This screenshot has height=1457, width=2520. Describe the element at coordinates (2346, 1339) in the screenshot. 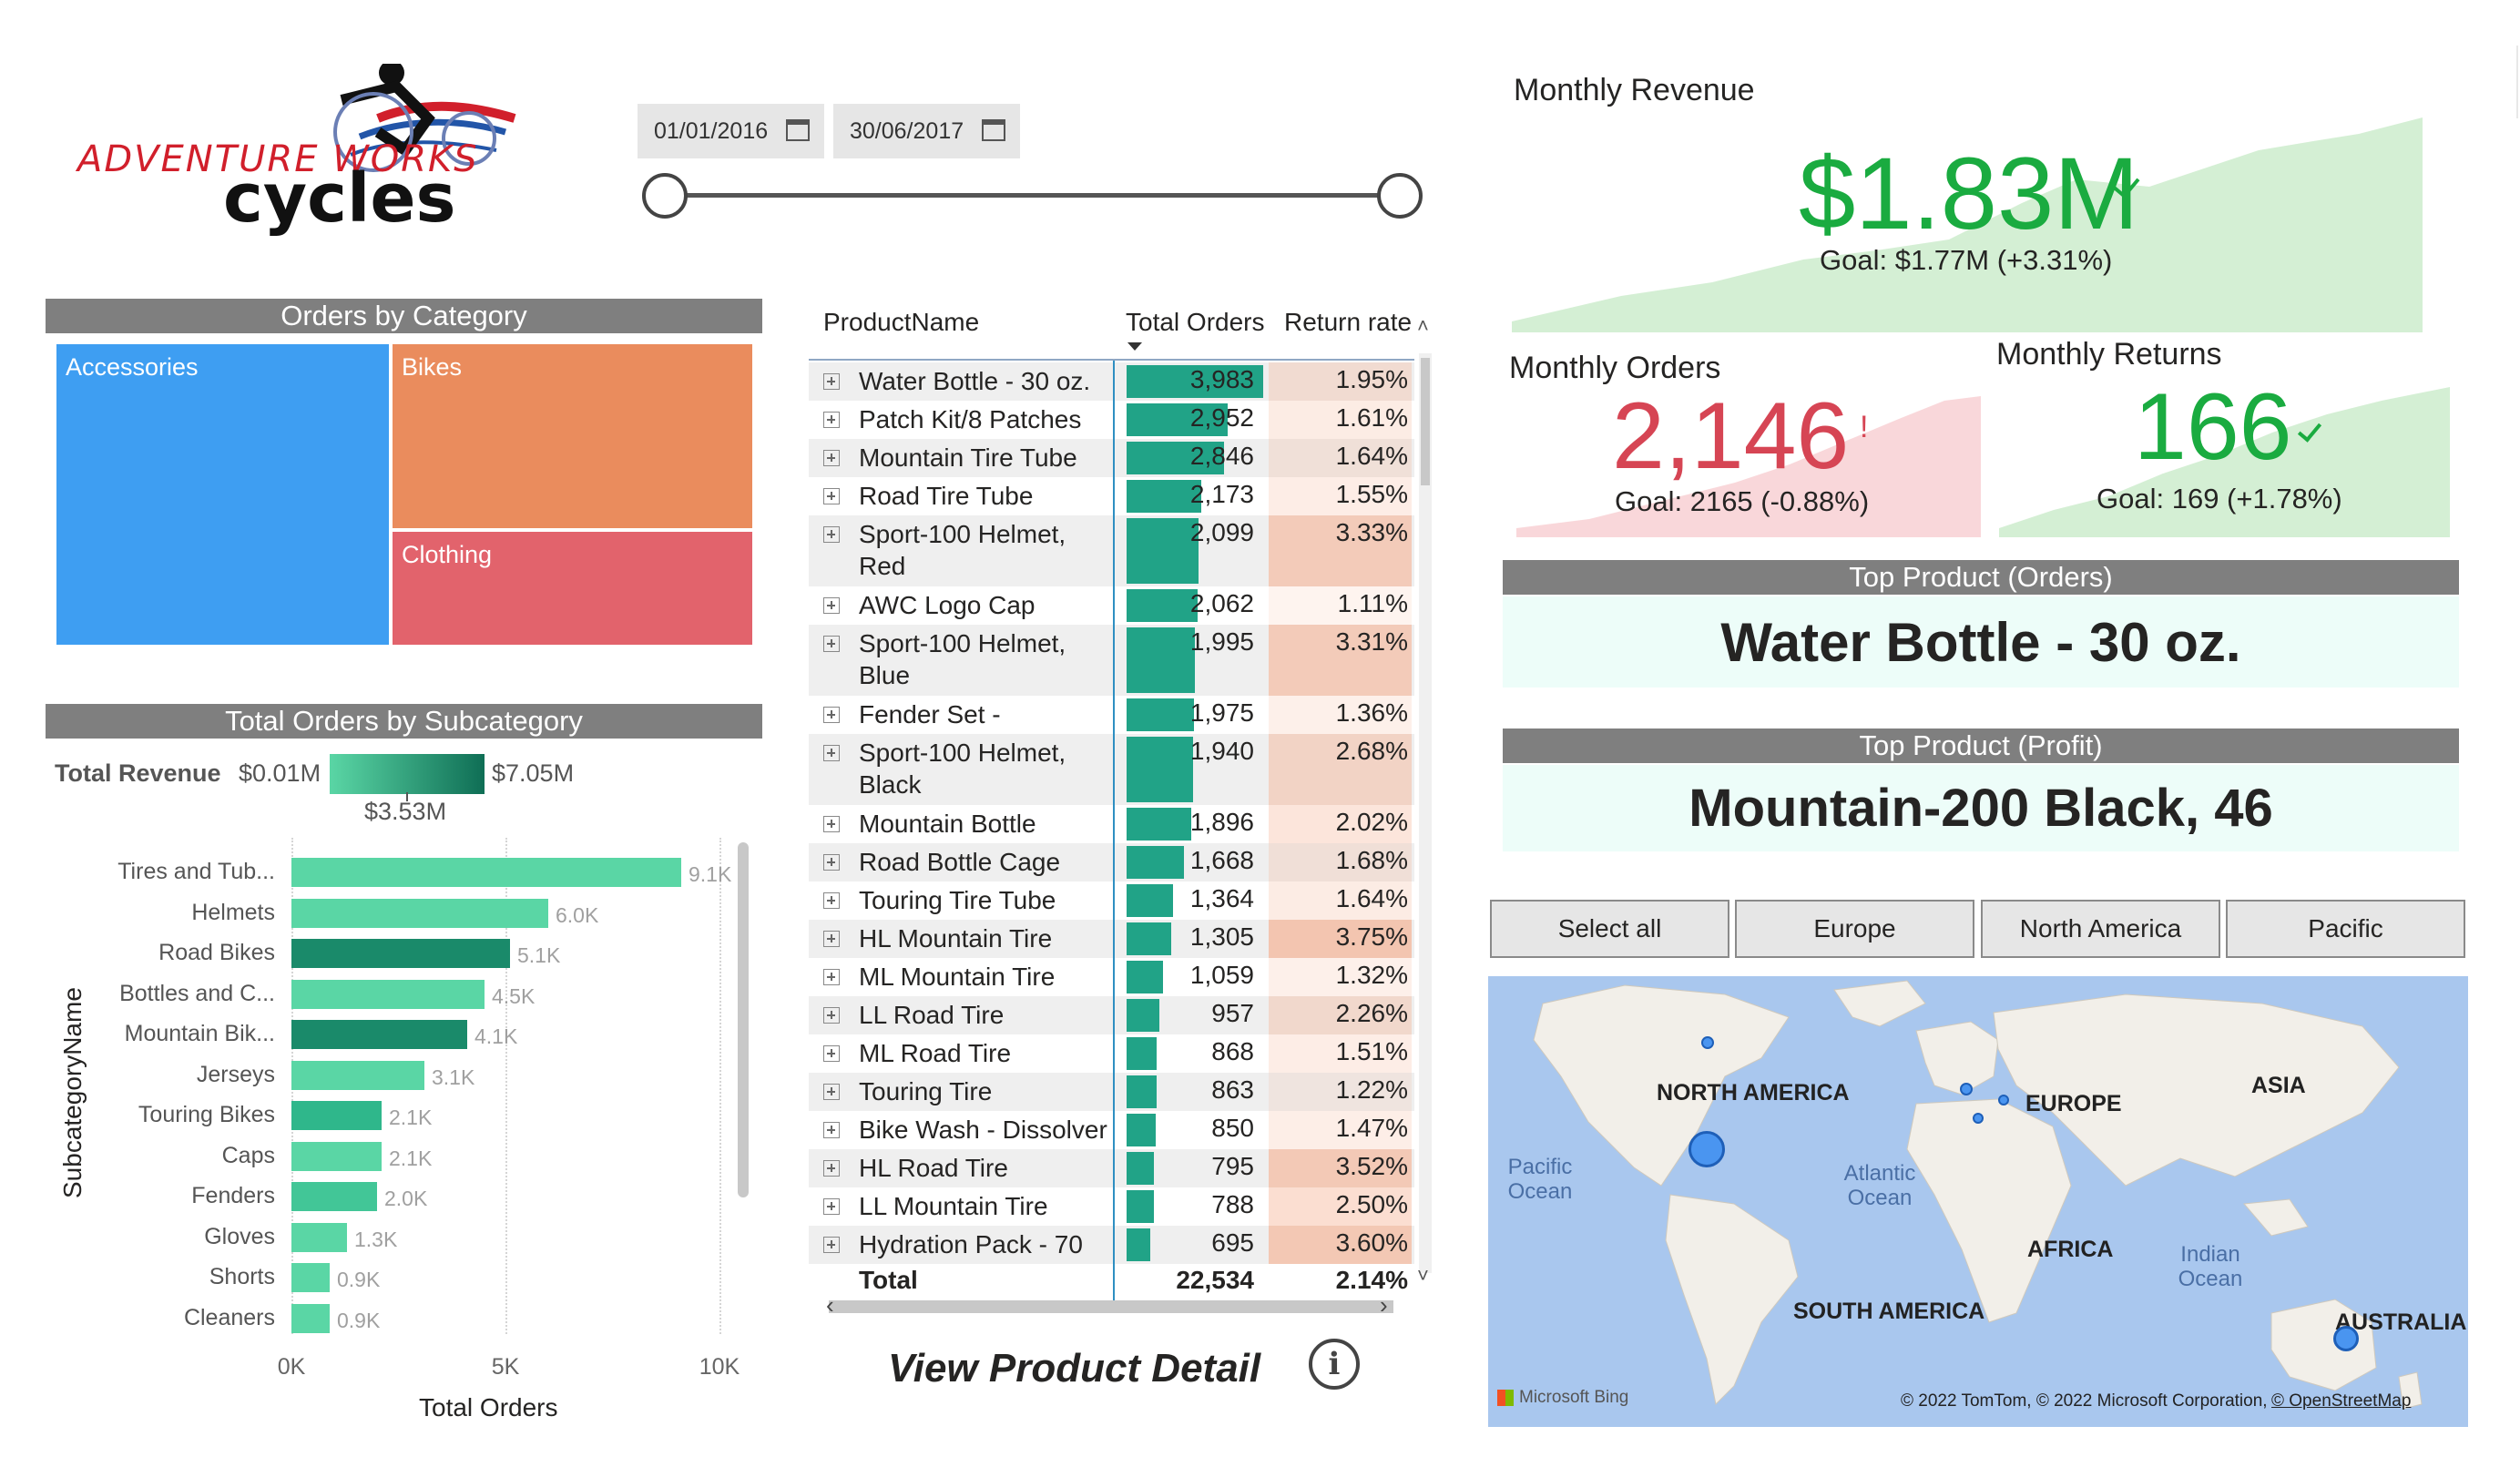

I see `map-bubble-australia` at that location.